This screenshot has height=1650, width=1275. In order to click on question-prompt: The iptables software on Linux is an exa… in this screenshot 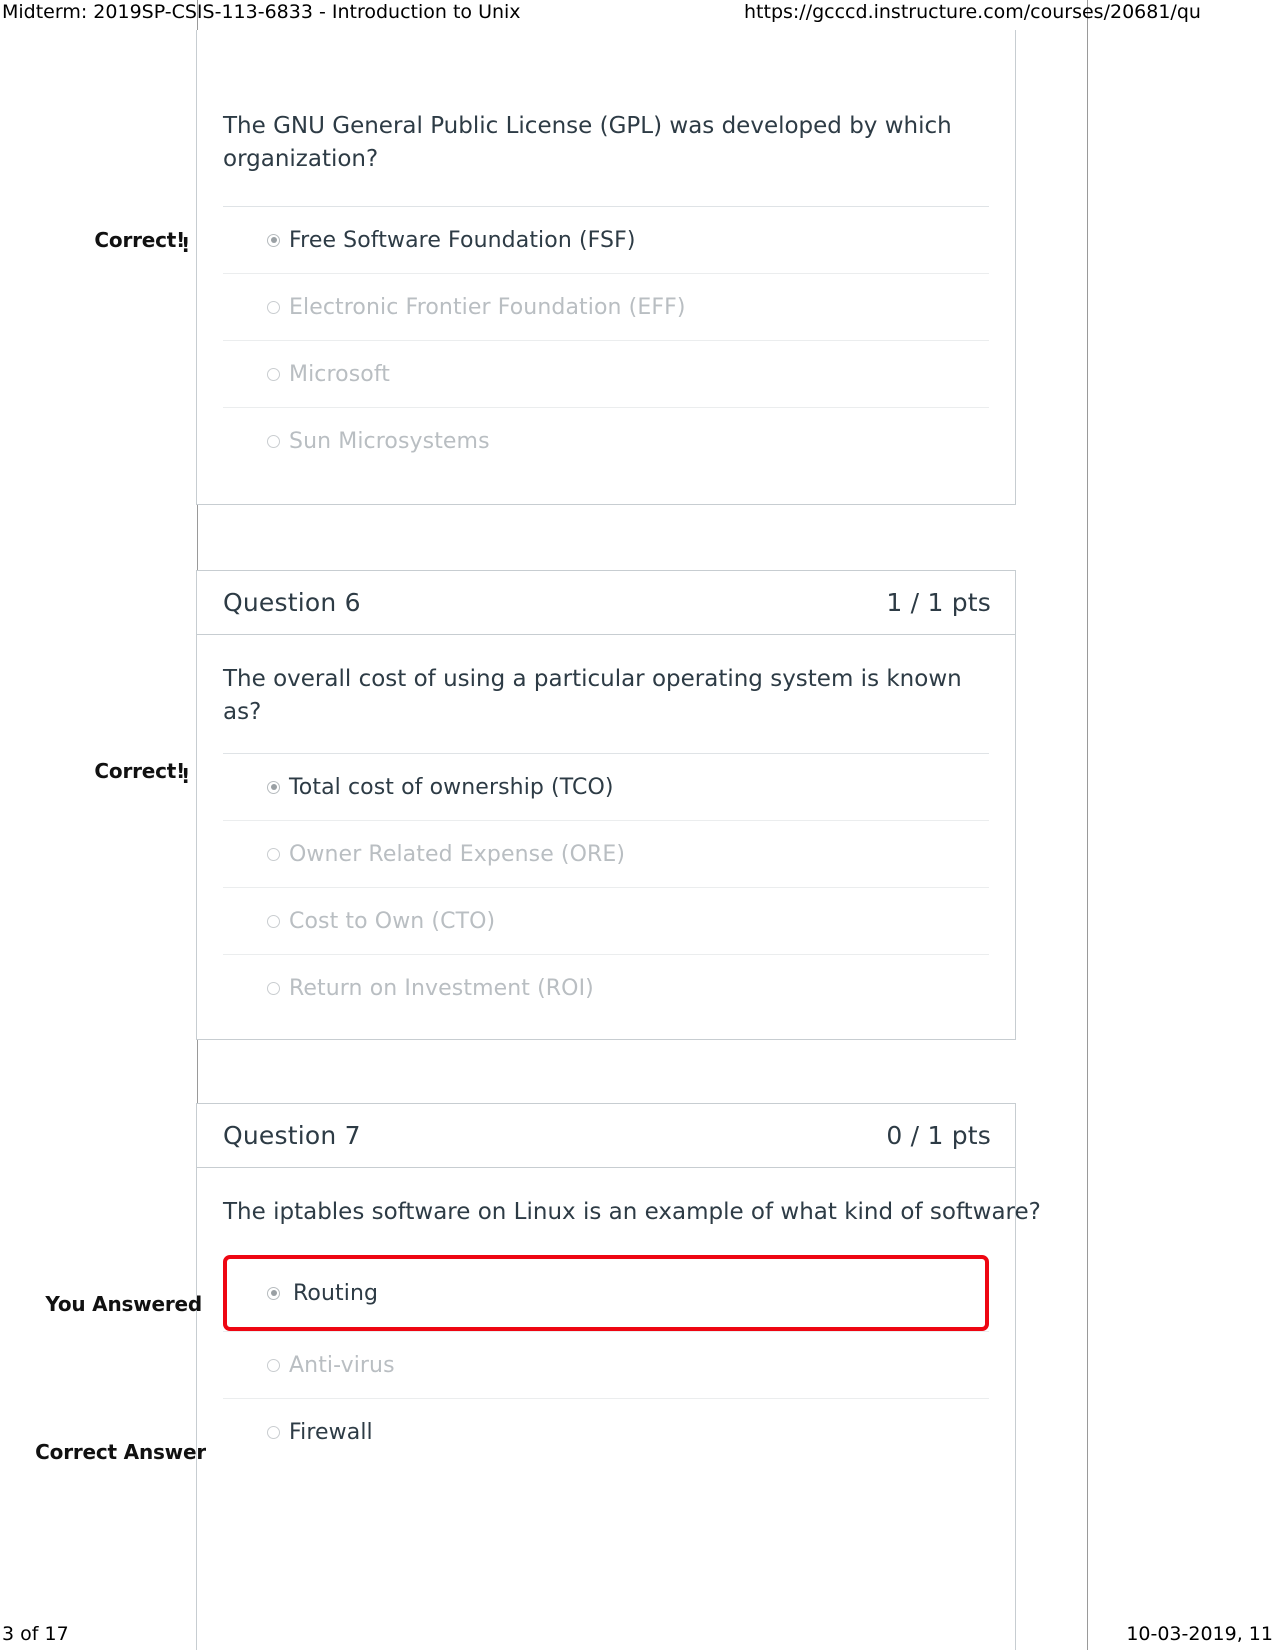, I will do `click(632, 1212)`.